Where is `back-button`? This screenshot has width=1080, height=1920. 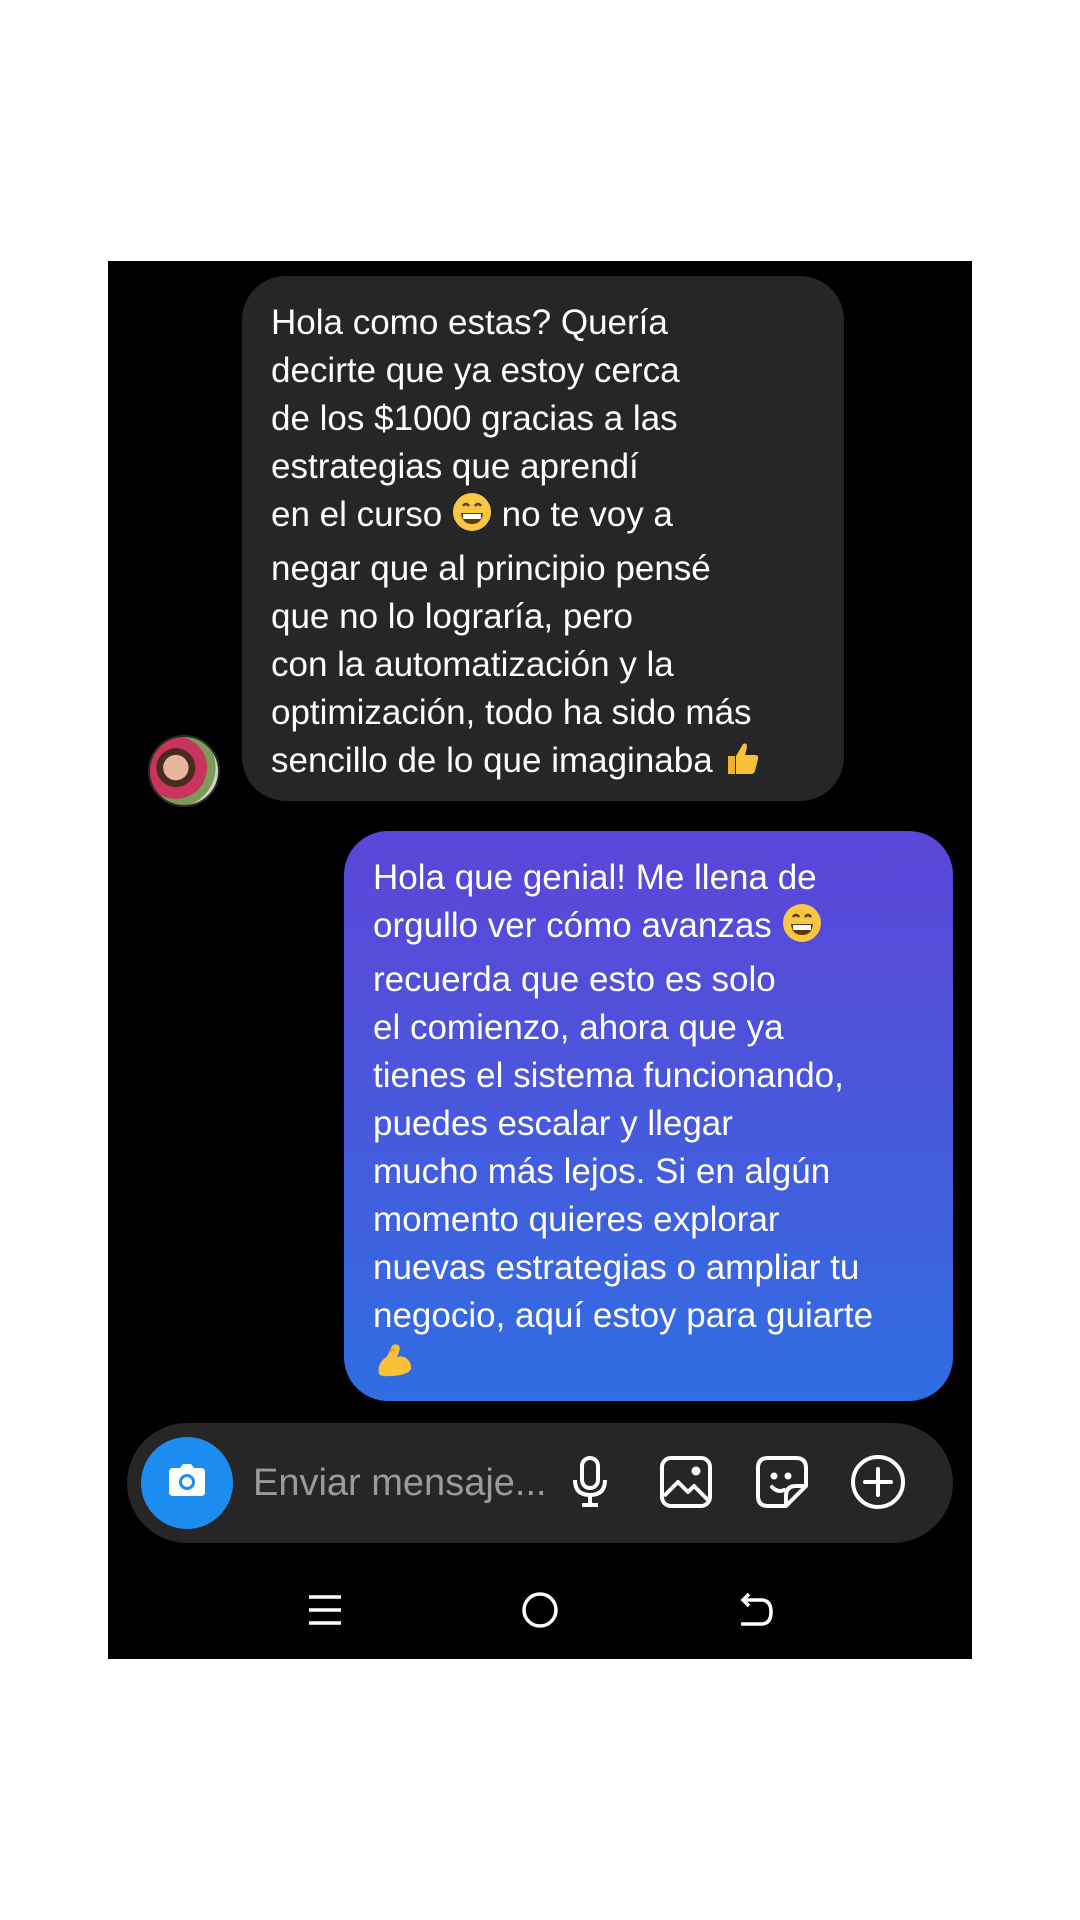 back-button is located at coordinates (756, 1612).